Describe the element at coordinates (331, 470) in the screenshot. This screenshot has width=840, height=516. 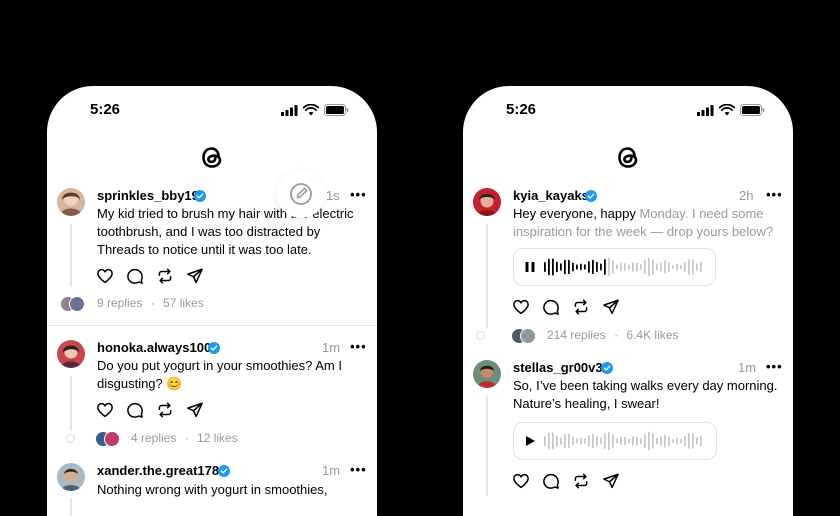
I see `timestamp: 1m` at that location.